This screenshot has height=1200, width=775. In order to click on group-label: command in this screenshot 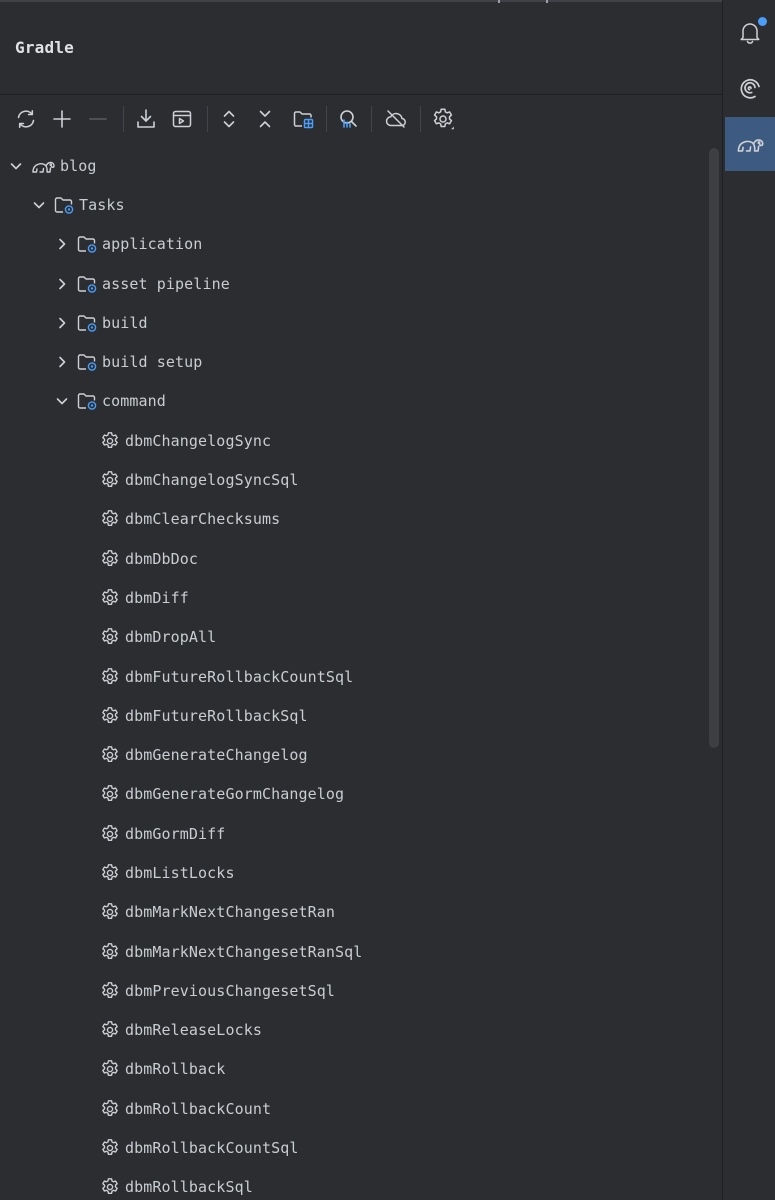, I will do `click(134, 401)`.